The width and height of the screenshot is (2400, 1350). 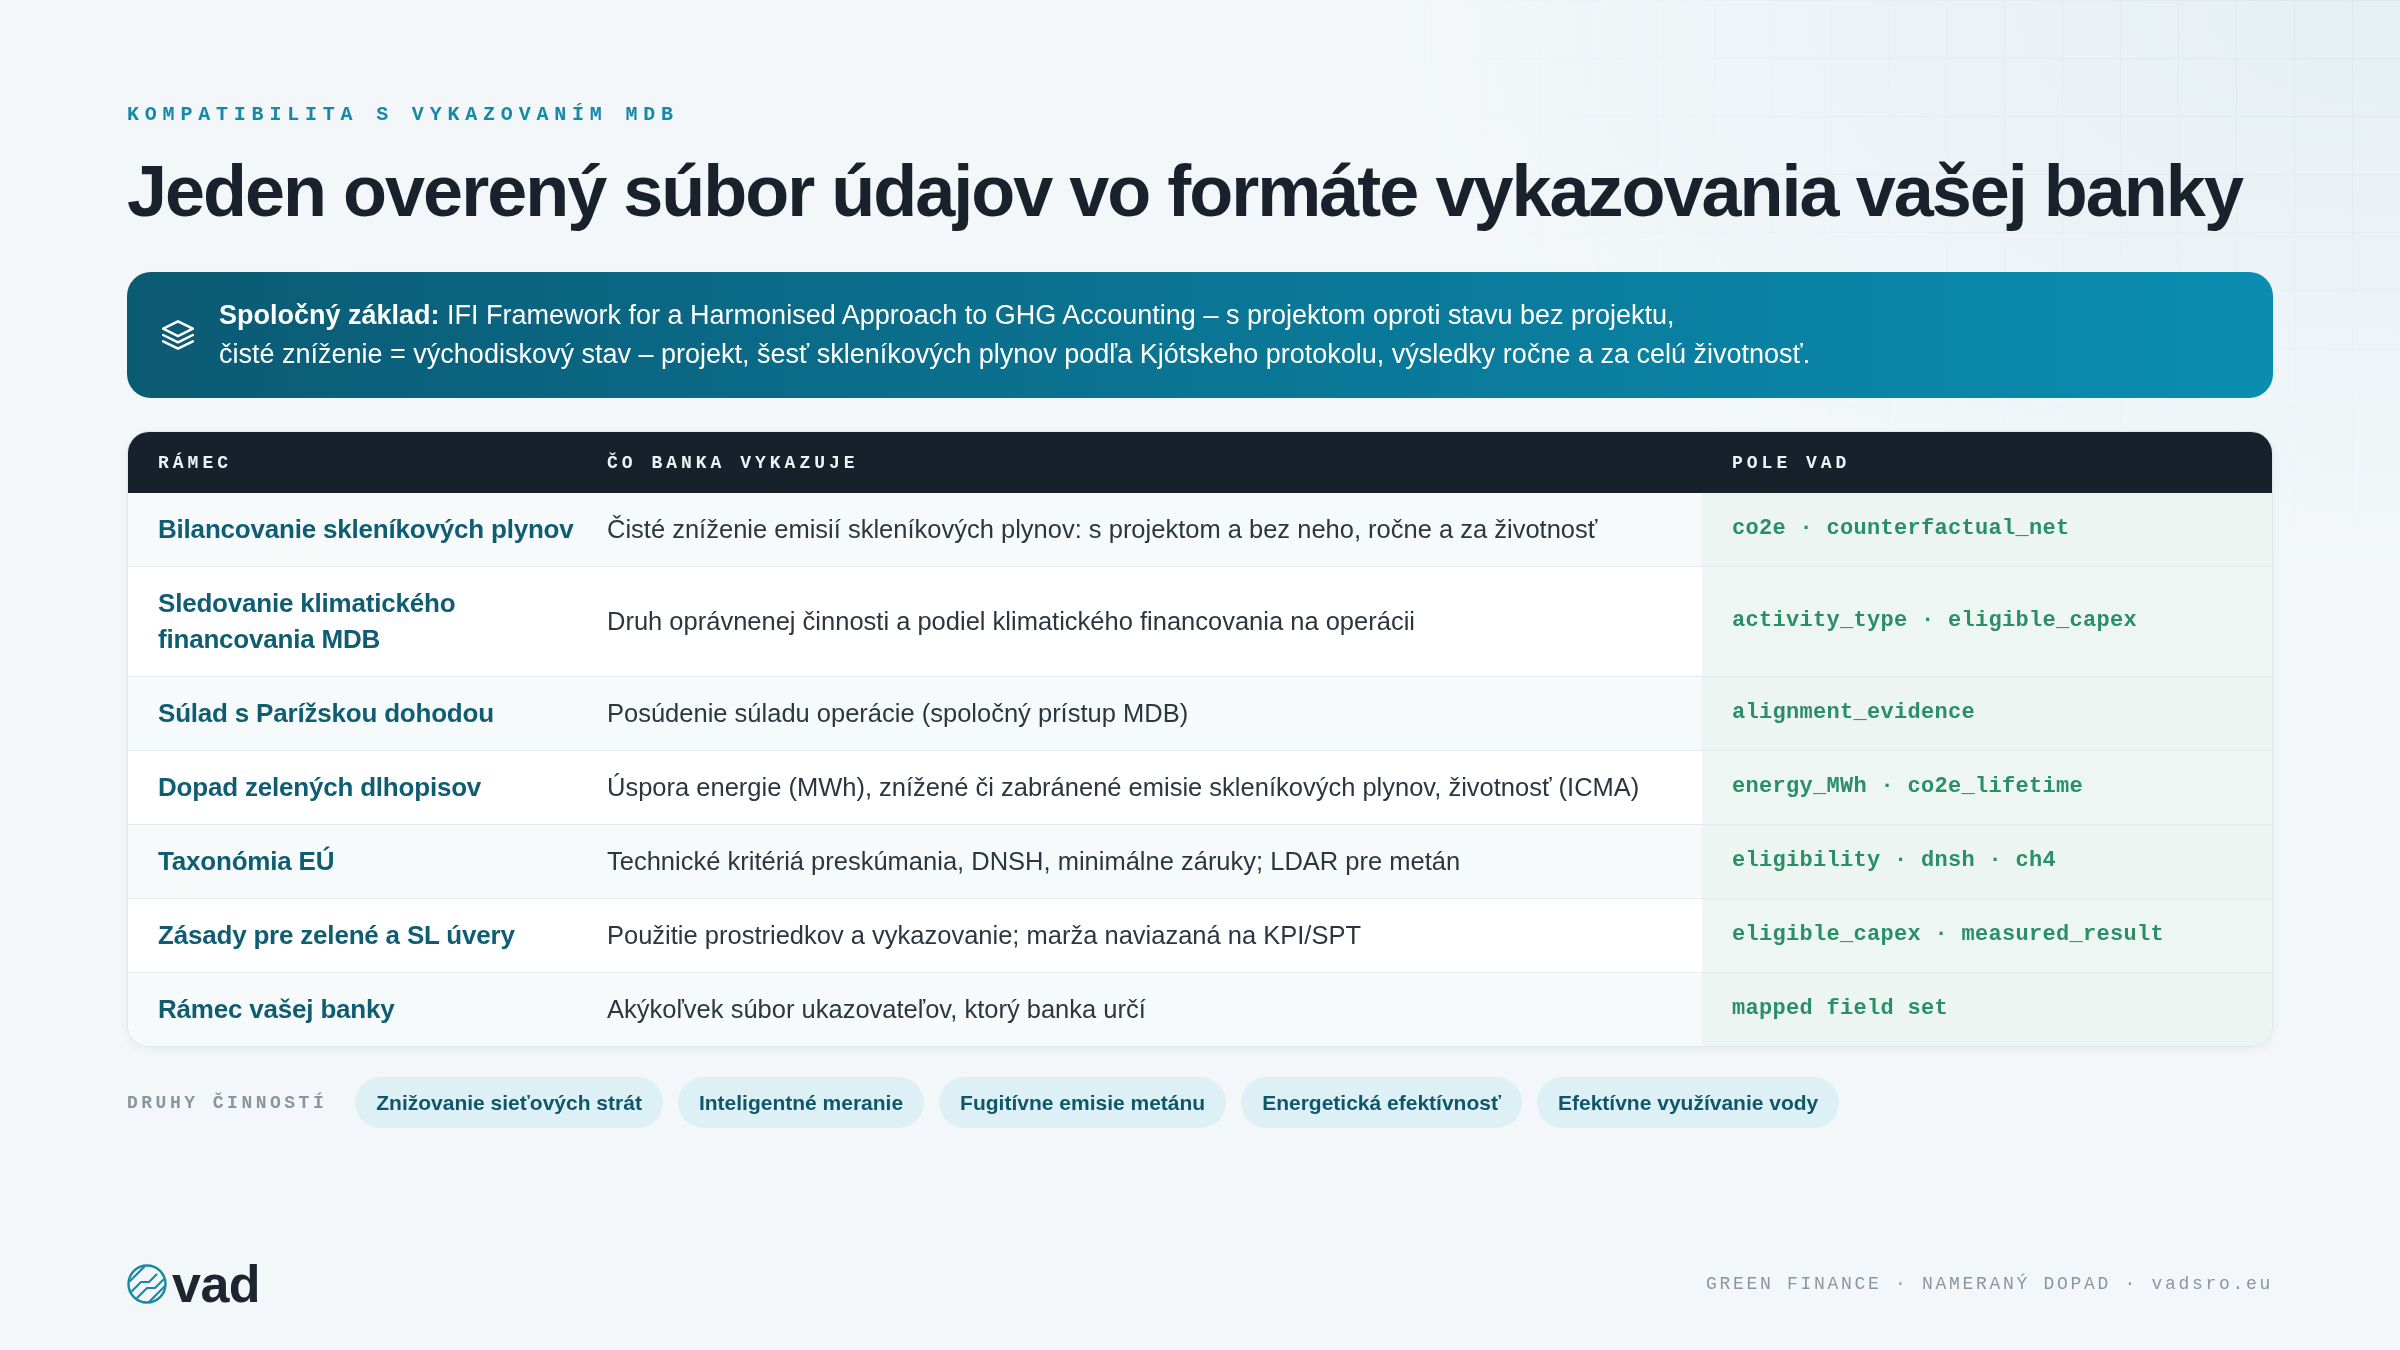 What do you see at coordinates (403, 115) in the screenshot?
I see `eyebrow-label: KOMPATIBILITA S VYKAZOVANÍM MDB` at bounding box center [403, 115].